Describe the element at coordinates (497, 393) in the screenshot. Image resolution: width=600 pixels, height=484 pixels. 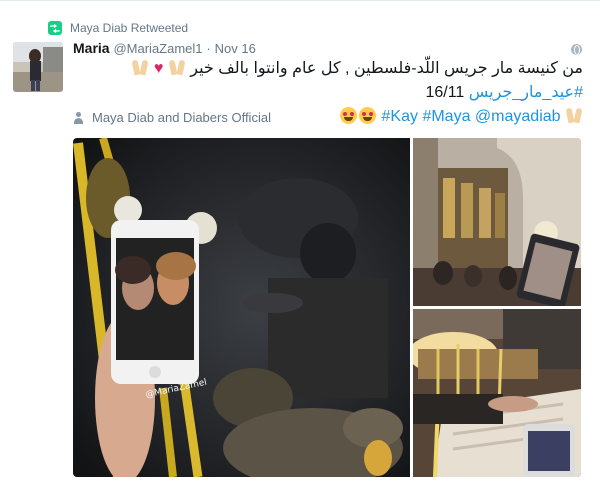
I see `media-photo-candles` at that location.